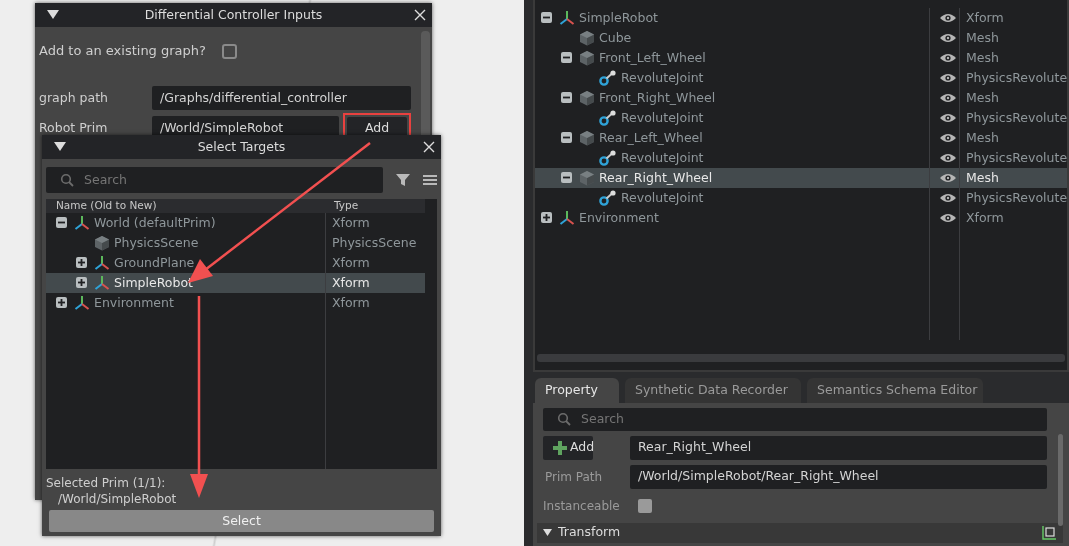 The height and width of the screenshot is (546, 1069). Describe the element at coordinates (713, 390) in the screenshot. I see `panel-tab: Synthetic Data Recorder` at that location.